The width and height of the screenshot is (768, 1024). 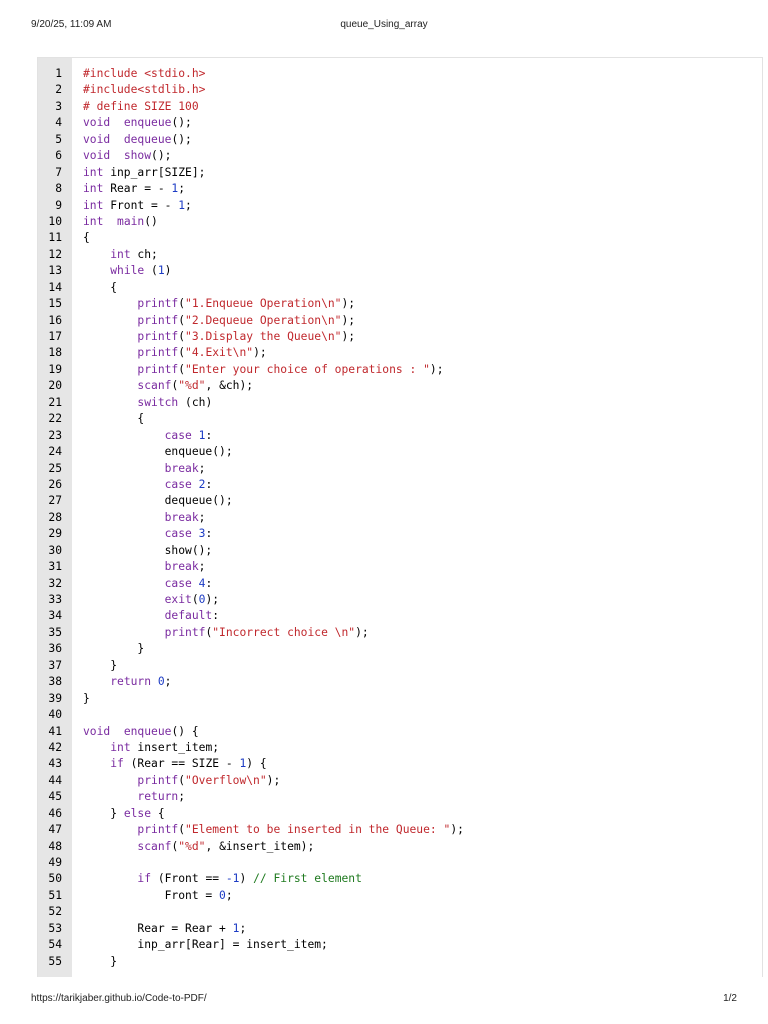 I want to click on code-text: void enqueue() {, so click(x=141, y=732).